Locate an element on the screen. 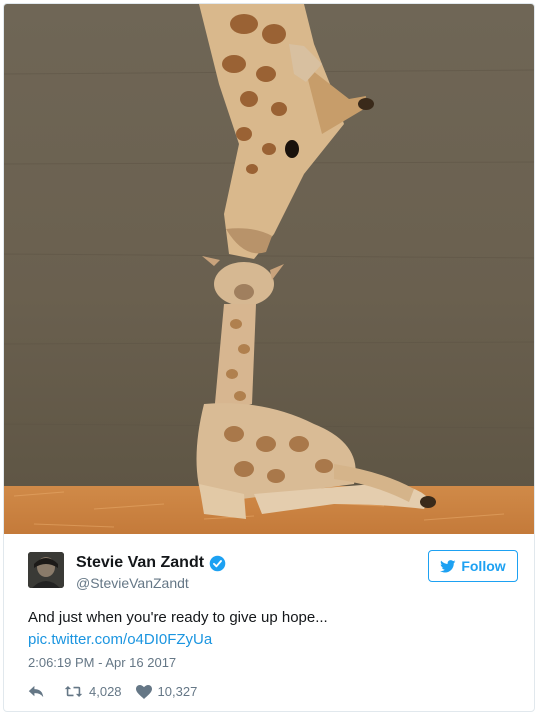  like-count: 10,327 is located at coordinates (177, 691).